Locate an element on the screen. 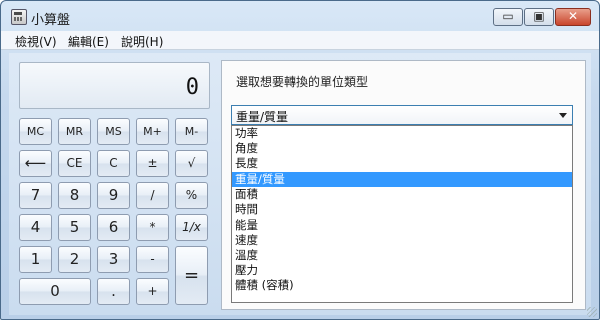 The image size is (600, 320). unit-type-label: 選取想要轉換的單位類型 is located at coordinates (302, 82).